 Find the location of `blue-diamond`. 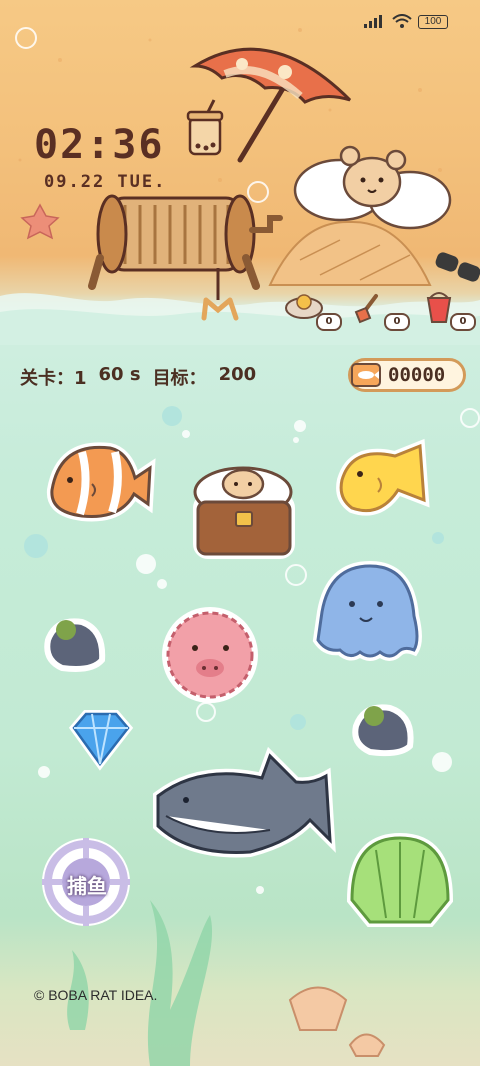

blue-diamond is located at coordinates (101, 740).